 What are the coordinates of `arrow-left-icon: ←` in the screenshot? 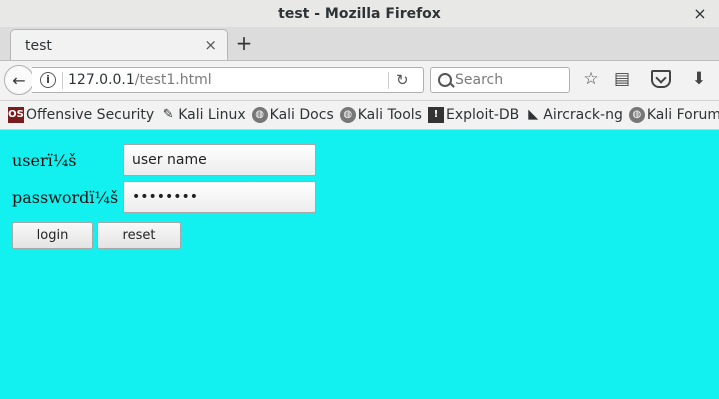 It's located at (19, 80).